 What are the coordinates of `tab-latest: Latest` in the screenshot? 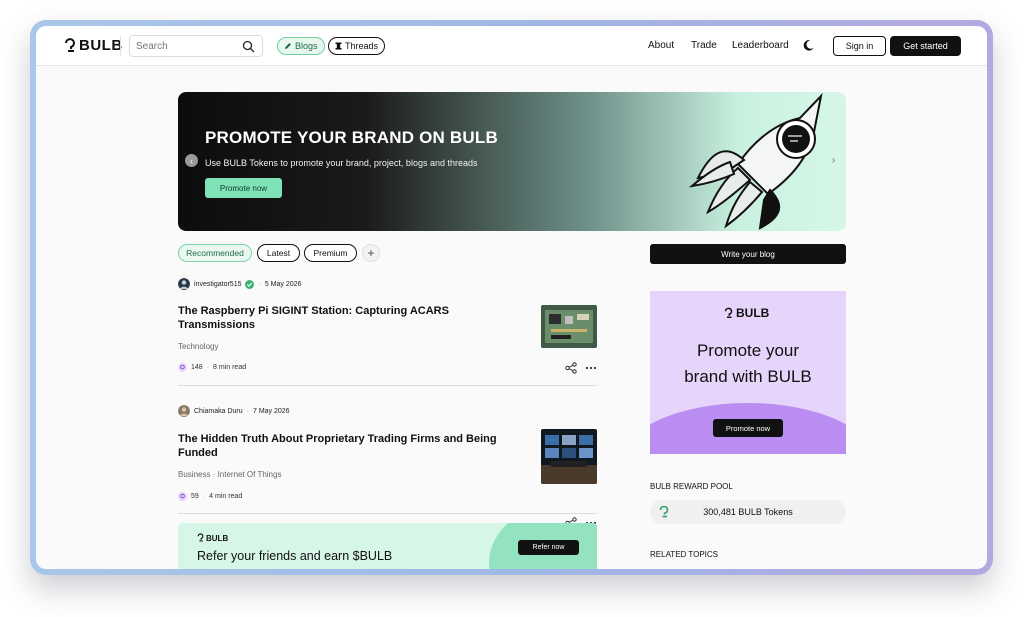 It's located at (278, 253).